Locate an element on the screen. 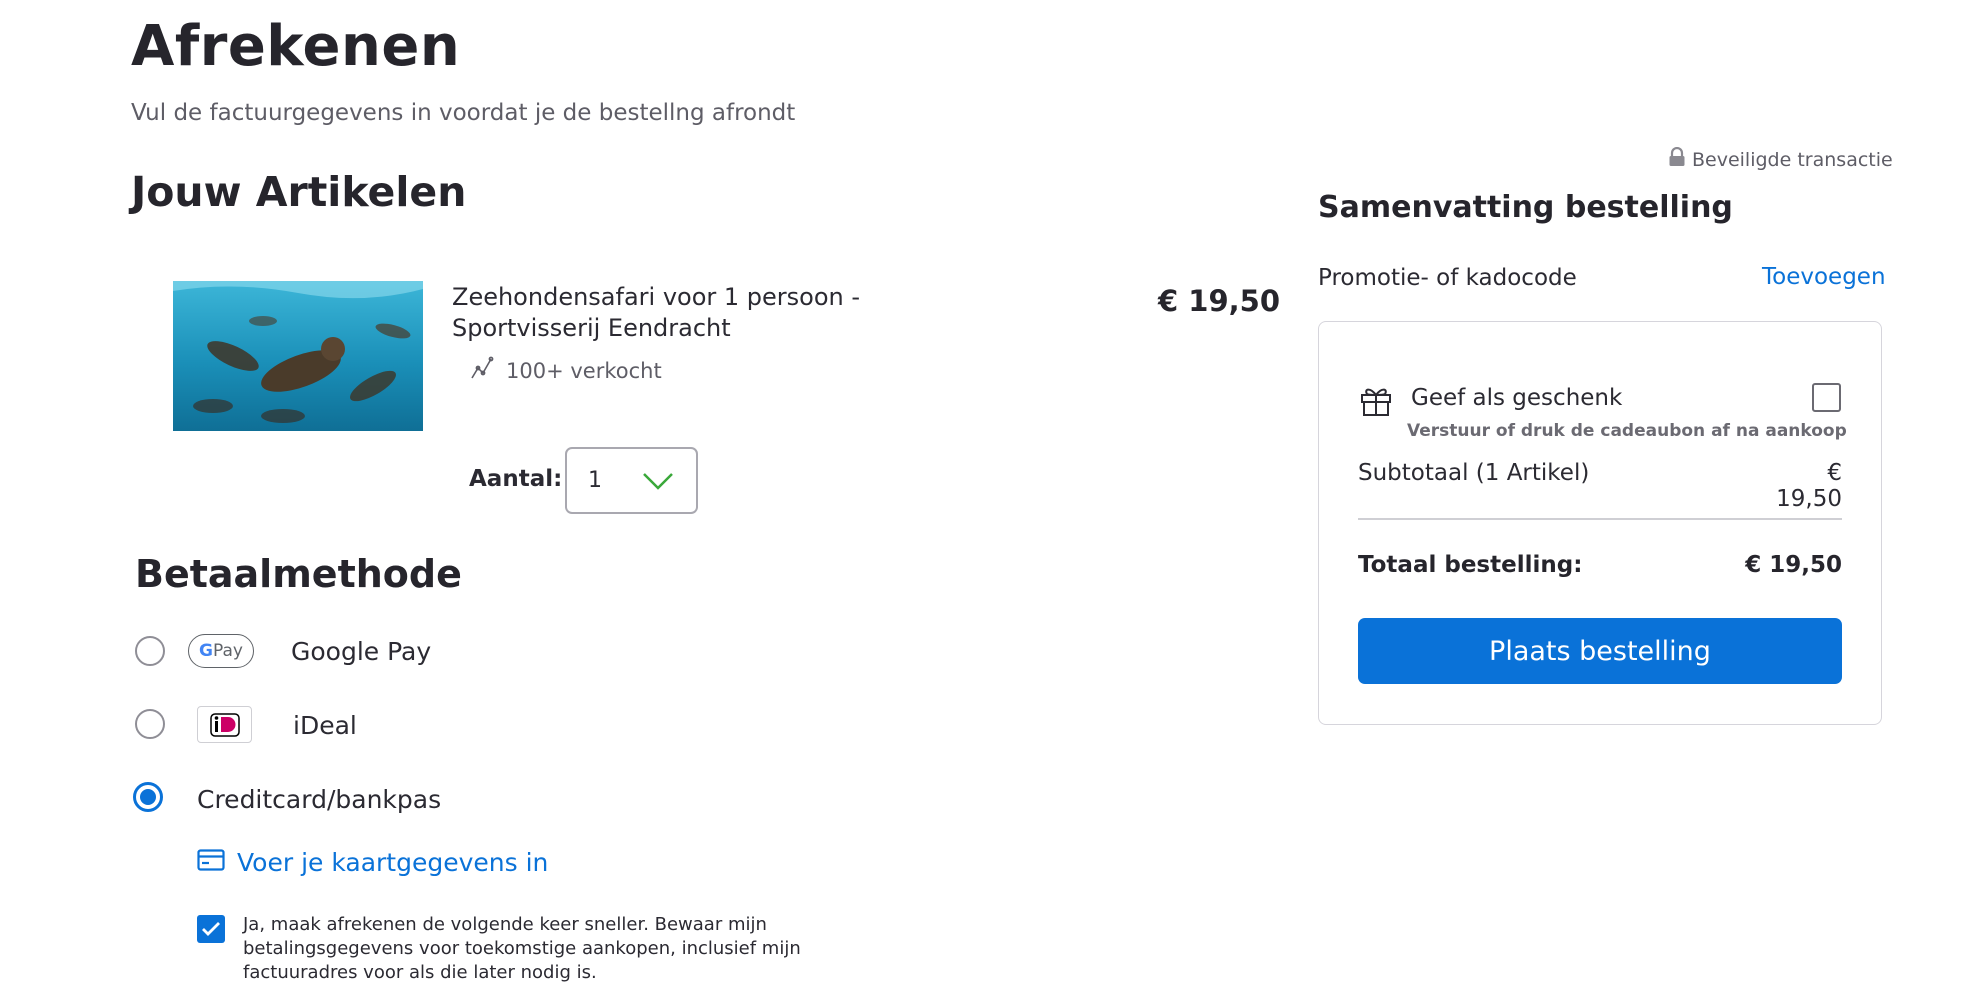  enter-card-details-link: Voer je kaartgegevens in is located at coordinates (372, 862).